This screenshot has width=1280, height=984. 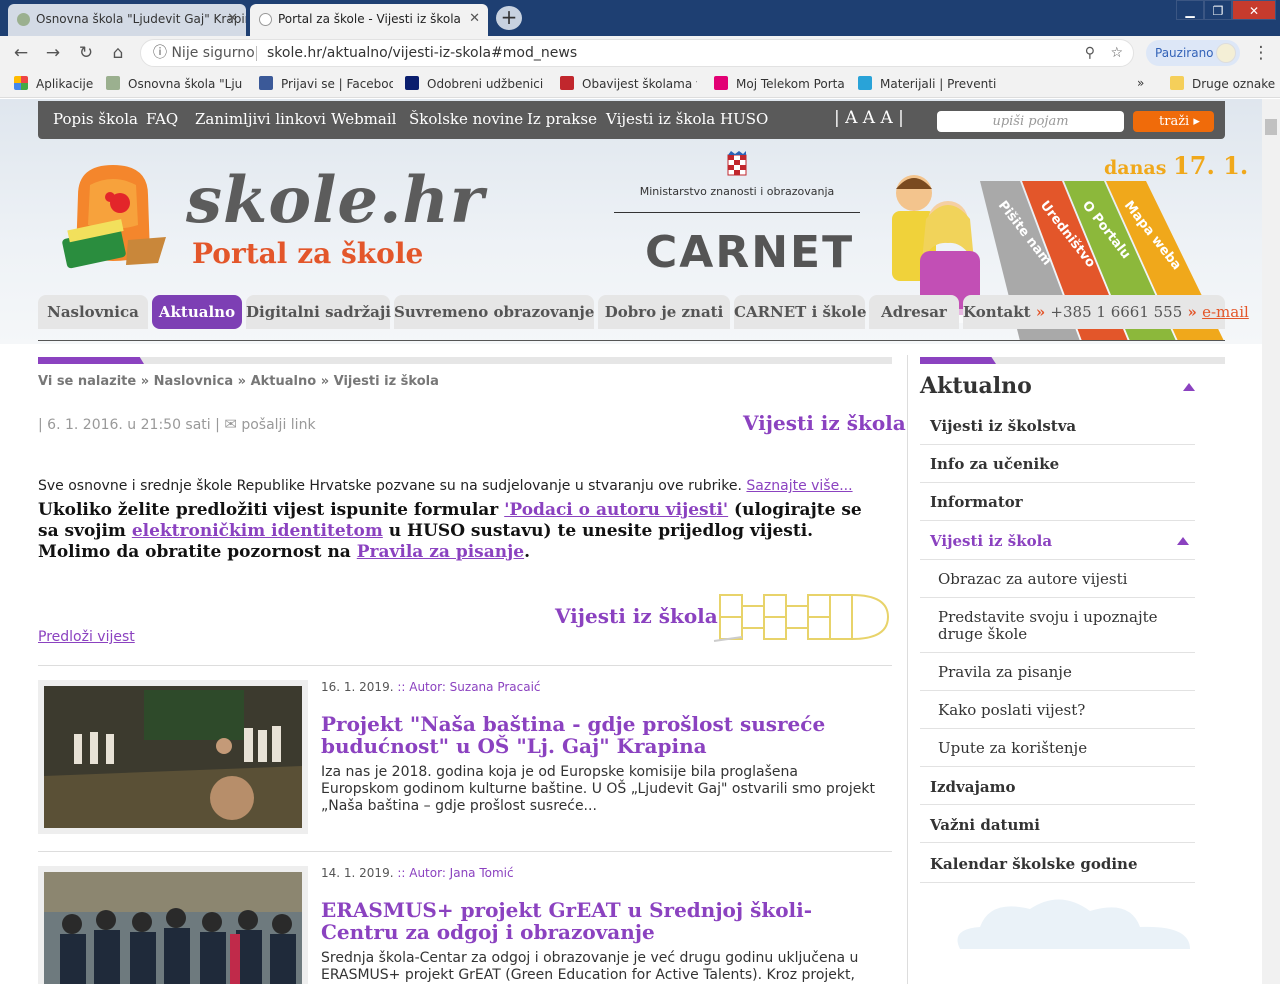 I want to click on bookmark-item: Osnovna škola "Ljude, so click(x=174, y=83).